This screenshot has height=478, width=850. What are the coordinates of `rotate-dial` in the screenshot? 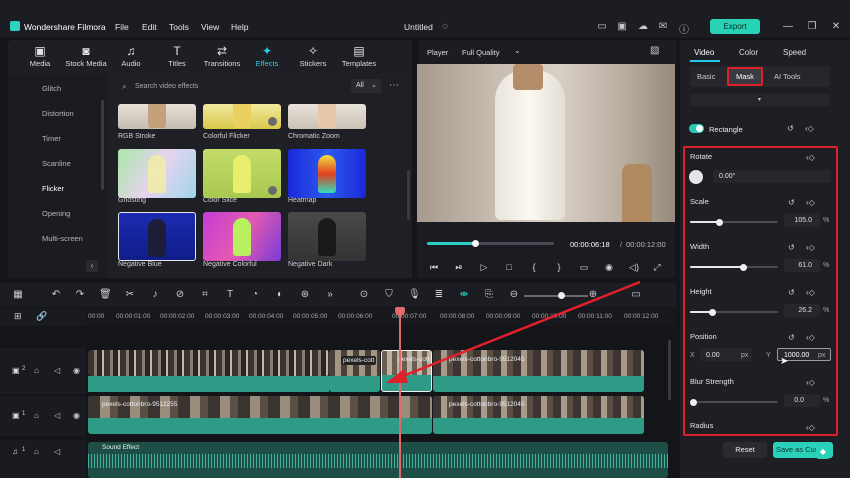 It's located at (696, 177).